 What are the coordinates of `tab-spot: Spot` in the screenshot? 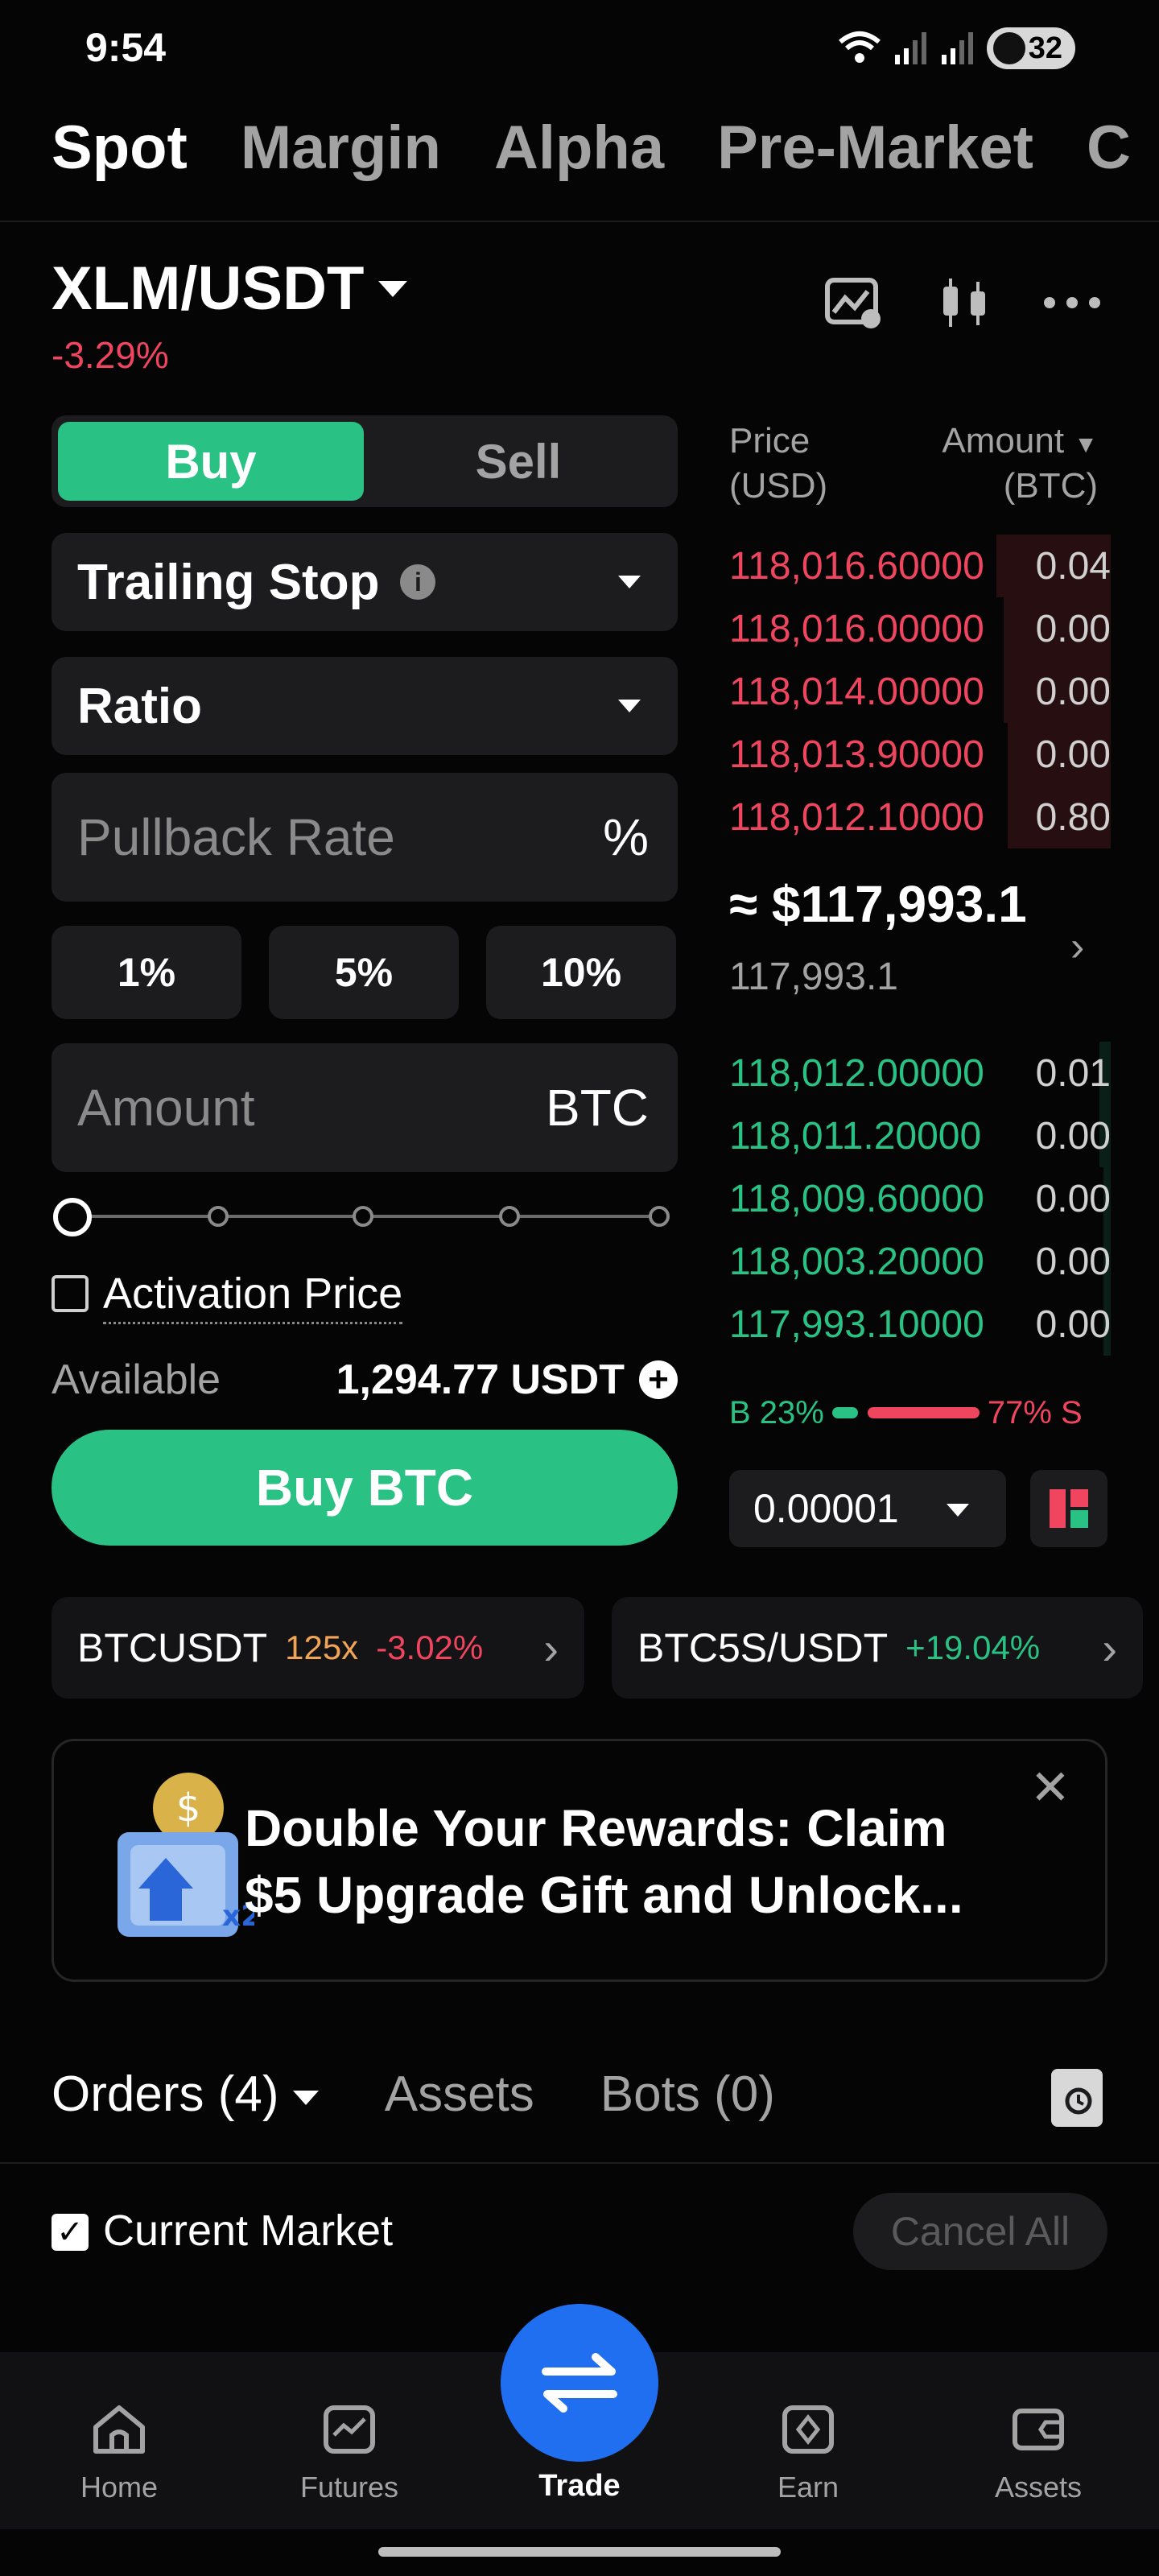 It's located at (120, 148).